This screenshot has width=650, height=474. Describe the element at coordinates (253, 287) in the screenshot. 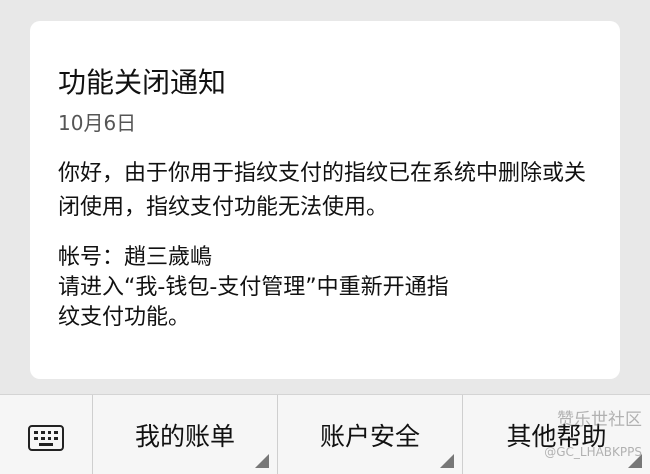

I see `instruction-line-1: 请进入“我-钱包-支付管理”中重新开通指` at that location.